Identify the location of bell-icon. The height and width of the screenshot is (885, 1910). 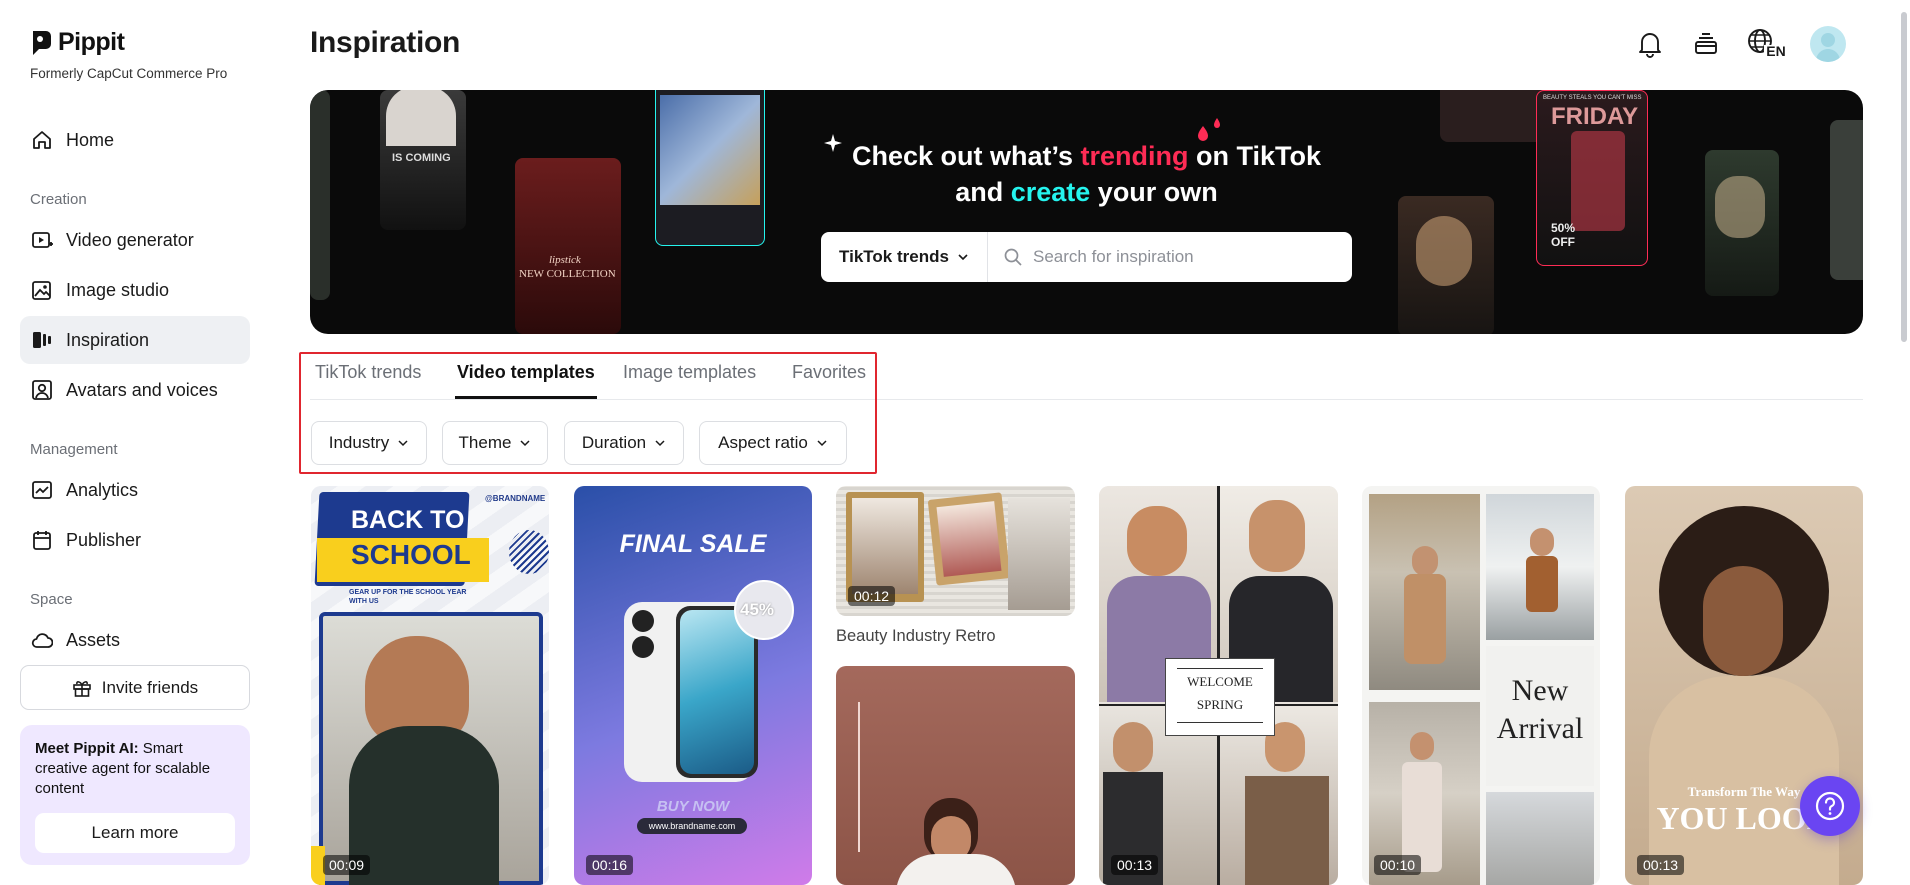
(1650, 44).